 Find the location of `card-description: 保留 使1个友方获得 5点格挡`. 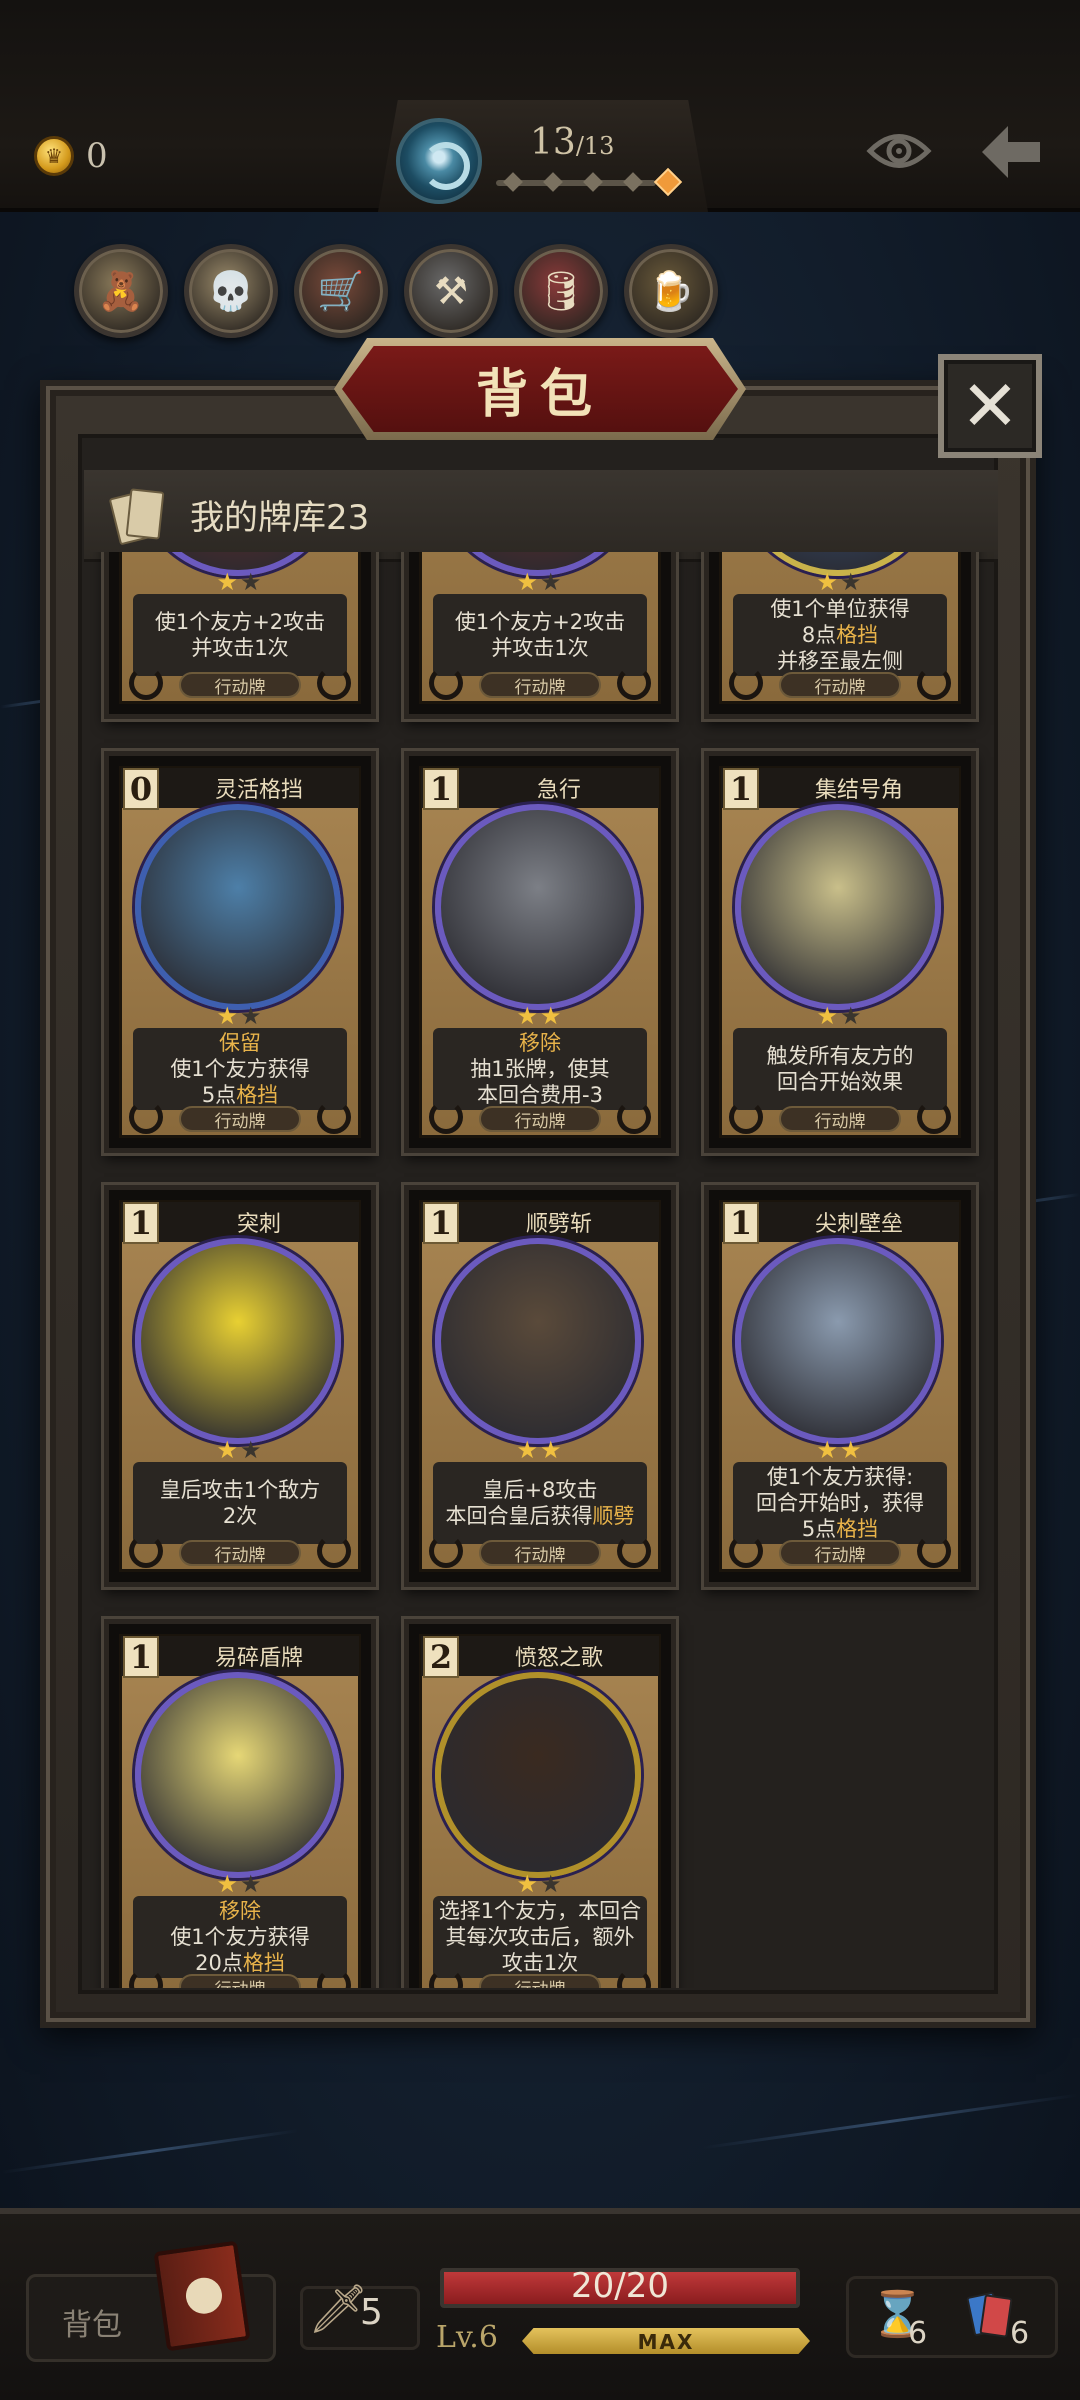

card-description: 保留 使1个友方获得 5点格挡 is located at coordinates (240, 1069).